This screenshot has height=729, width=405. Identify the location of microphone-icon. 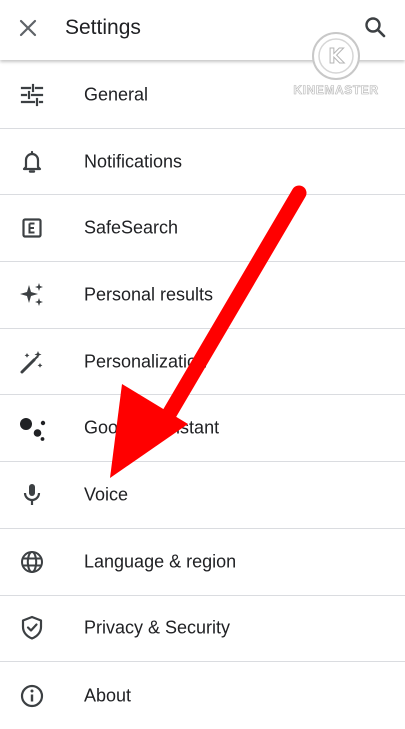
(32, 495).